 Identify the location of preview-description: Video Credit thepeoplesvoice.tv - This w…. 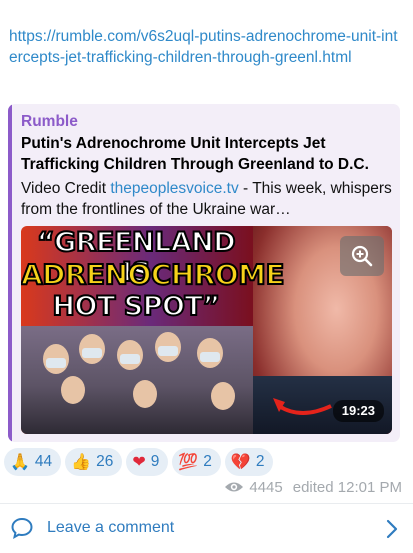
(207, 199).